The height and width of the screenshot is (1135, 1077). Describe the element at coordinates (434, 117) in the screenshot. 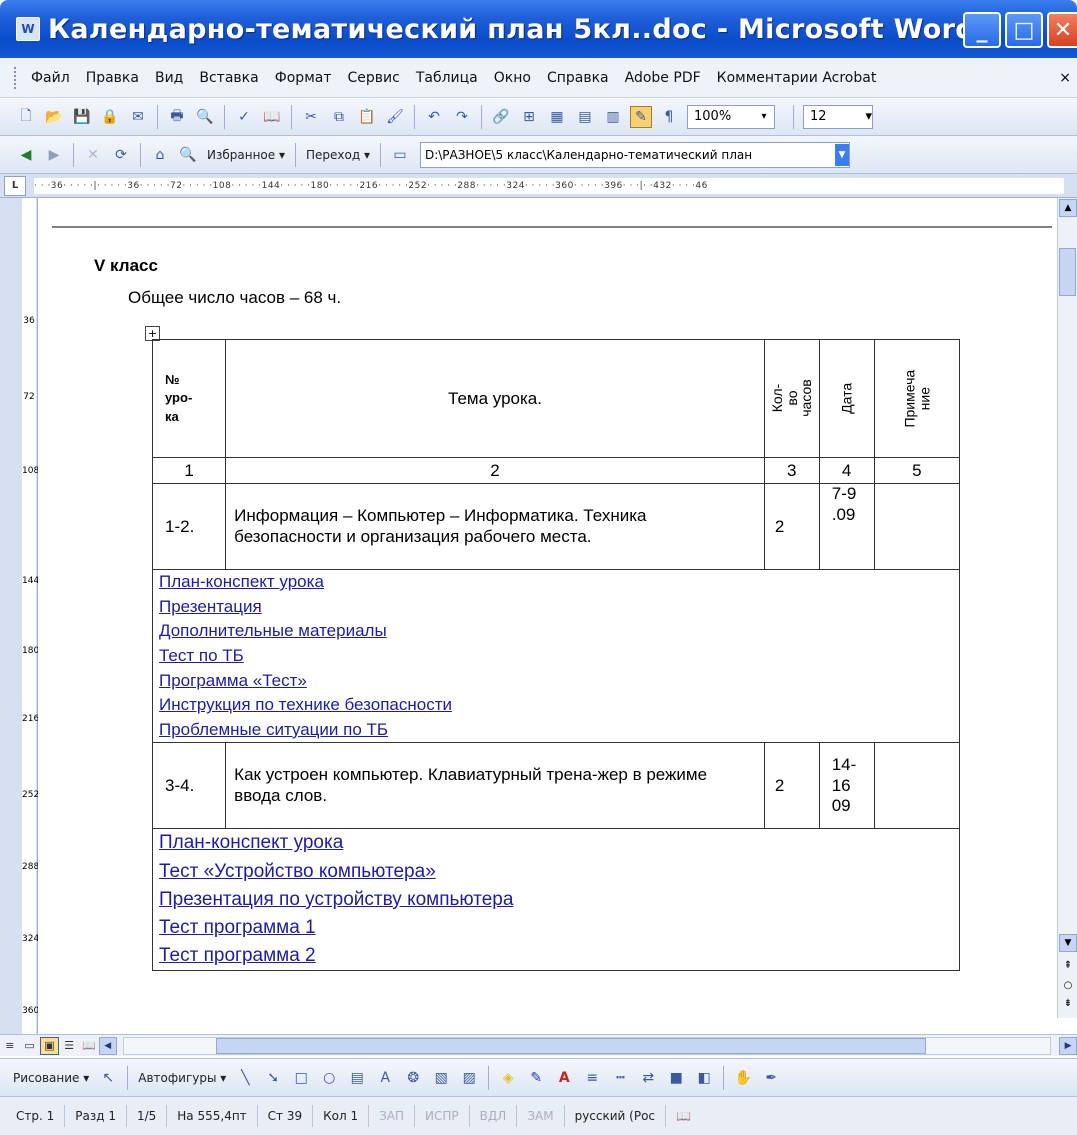

I see `undo-icon: ↶` at that location.